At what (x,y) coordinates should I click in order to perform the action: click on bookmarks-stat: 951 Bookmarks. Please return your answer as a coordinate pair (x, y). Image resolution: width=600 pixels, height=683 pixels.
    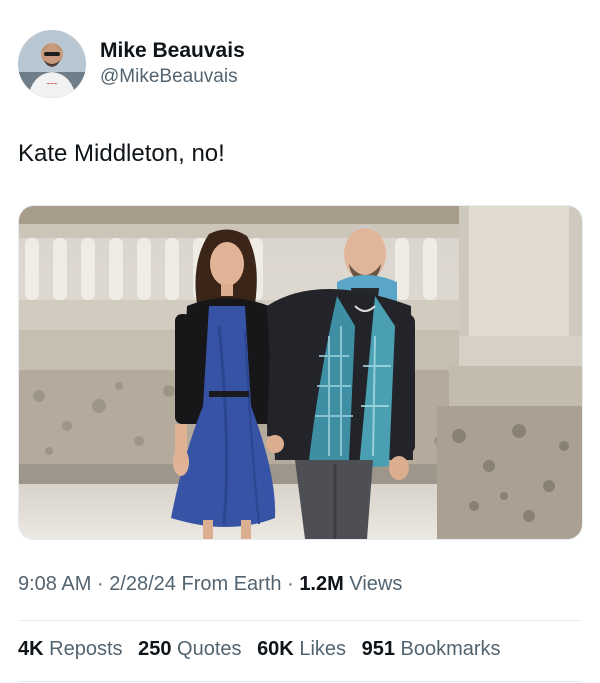
    Looking at the image, I should click on (431, 649).